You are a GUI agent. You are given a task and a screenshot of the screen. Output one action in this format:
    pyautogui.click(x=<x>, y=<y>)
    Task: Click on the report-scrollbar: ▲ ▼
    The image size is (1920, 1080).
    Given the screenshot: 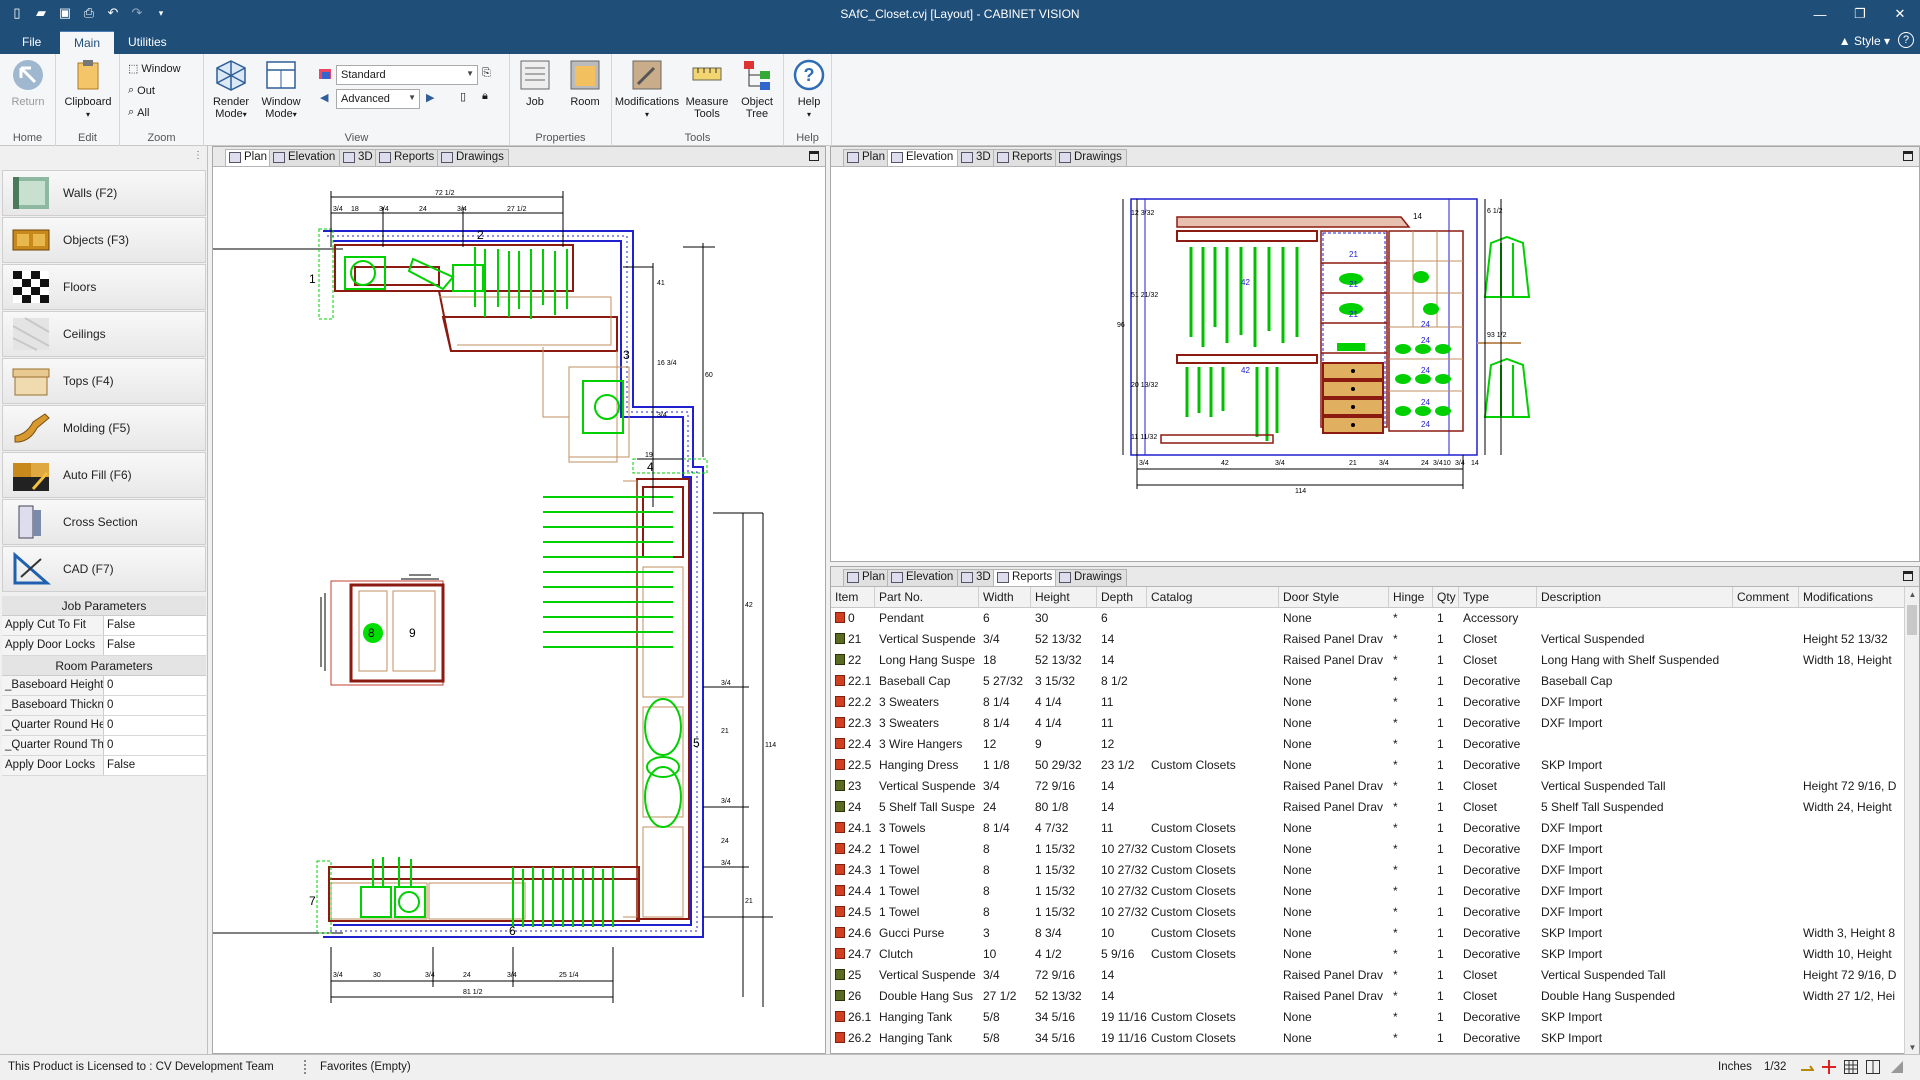 What is the action you would take?
    pyautogui.click(x=1911, y=821)
    